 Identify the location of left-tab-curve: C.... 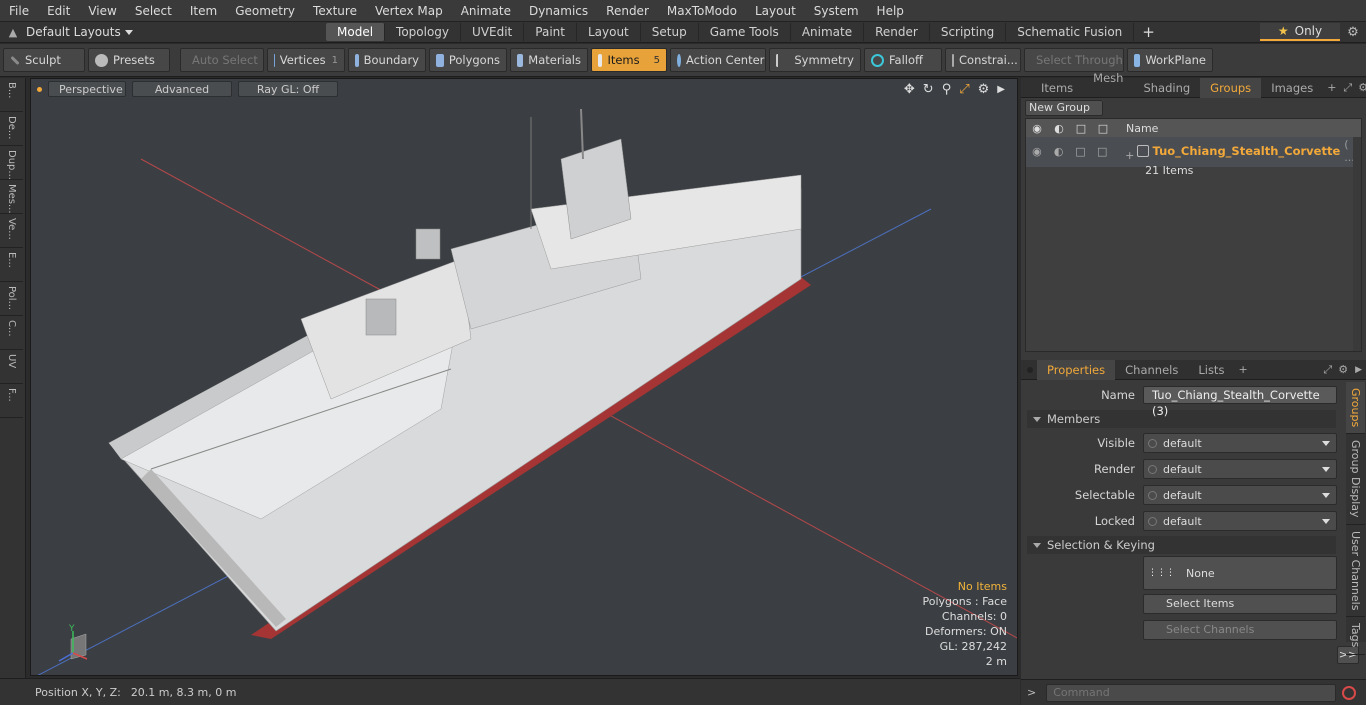
(11, 333).